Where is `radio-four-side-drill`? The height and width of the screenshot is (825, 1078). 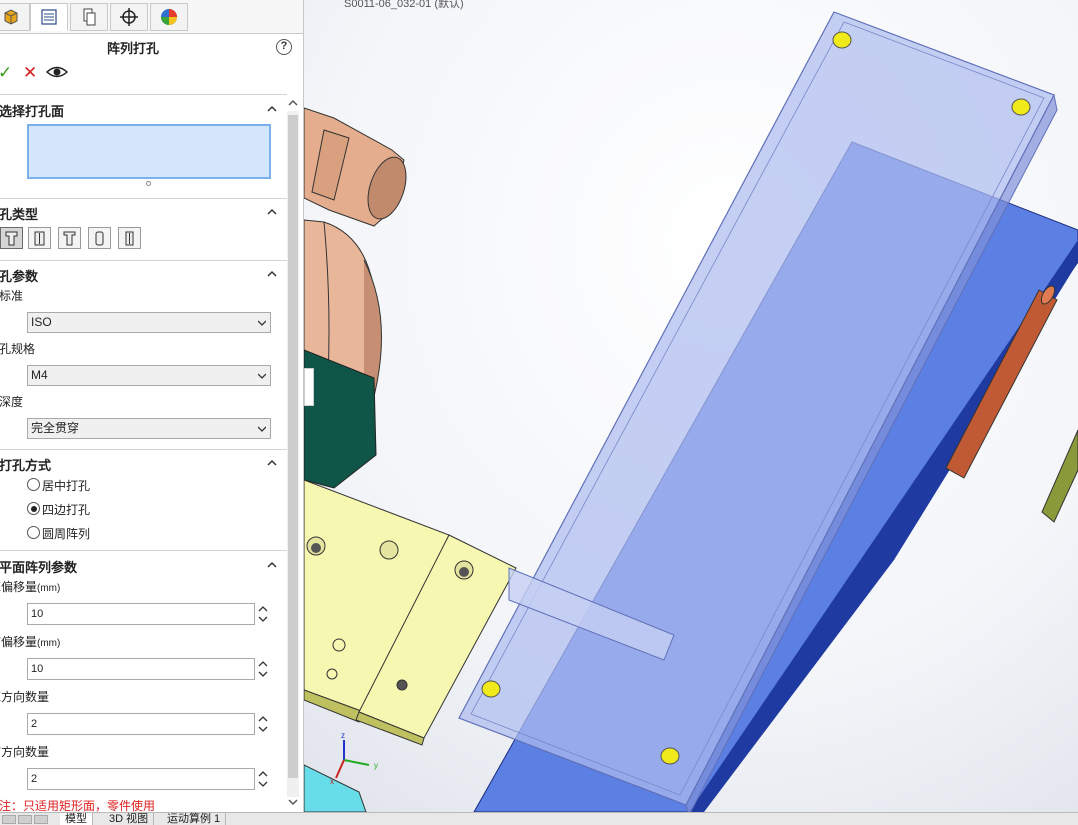 radio-four-side-drill is located at coordinates (33, 508).